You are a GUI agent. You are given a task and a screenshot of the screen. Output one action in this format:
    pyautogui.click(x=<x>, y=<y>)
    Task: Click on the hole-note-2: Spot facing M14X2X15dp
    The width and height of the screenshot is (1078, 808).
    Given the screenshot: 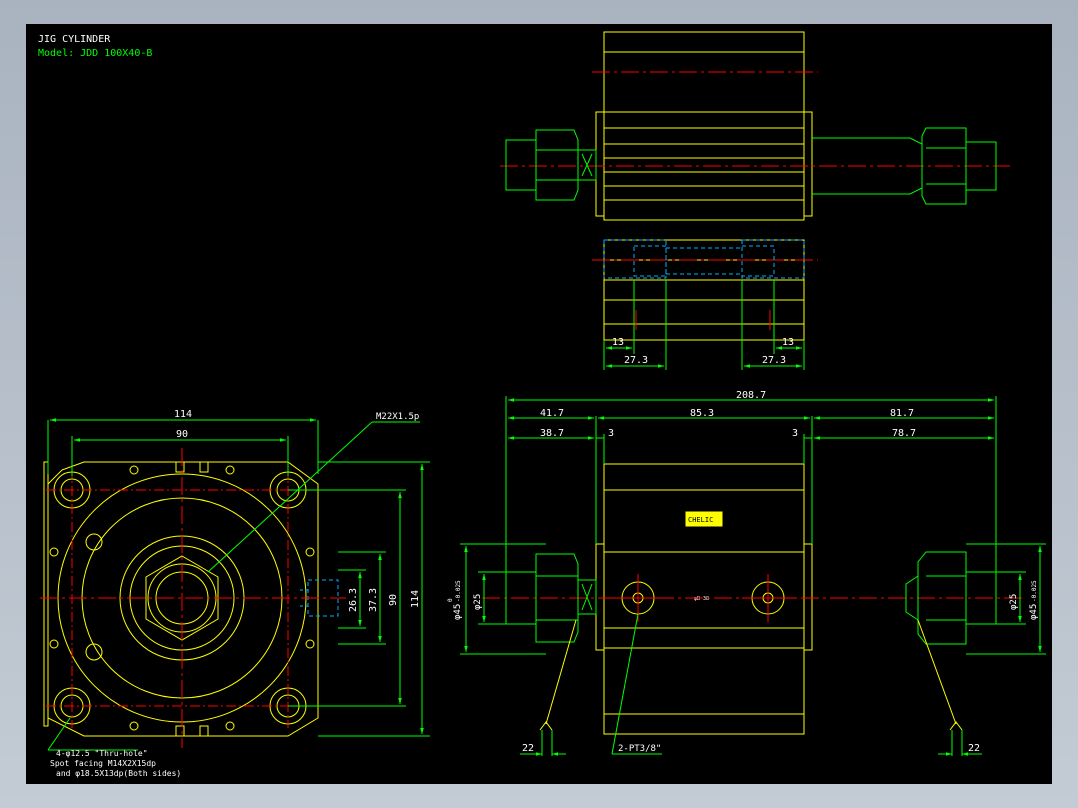 What is the action you would take?
    pyautogui.click(x=103, y=763)
    